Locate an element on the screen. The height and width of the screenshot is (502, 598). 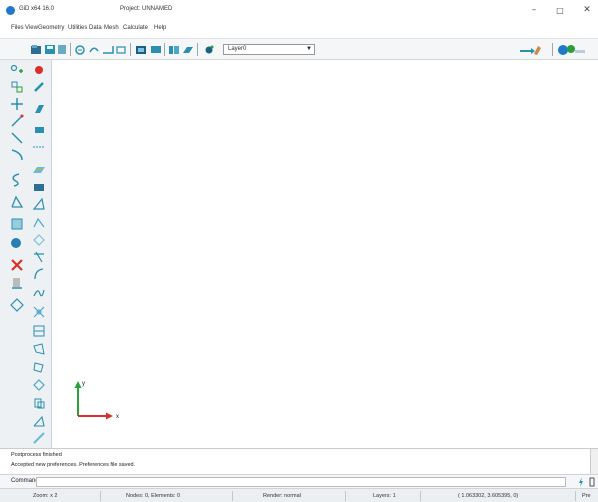
planar-surface-icon is located at coordinates (39, 109).